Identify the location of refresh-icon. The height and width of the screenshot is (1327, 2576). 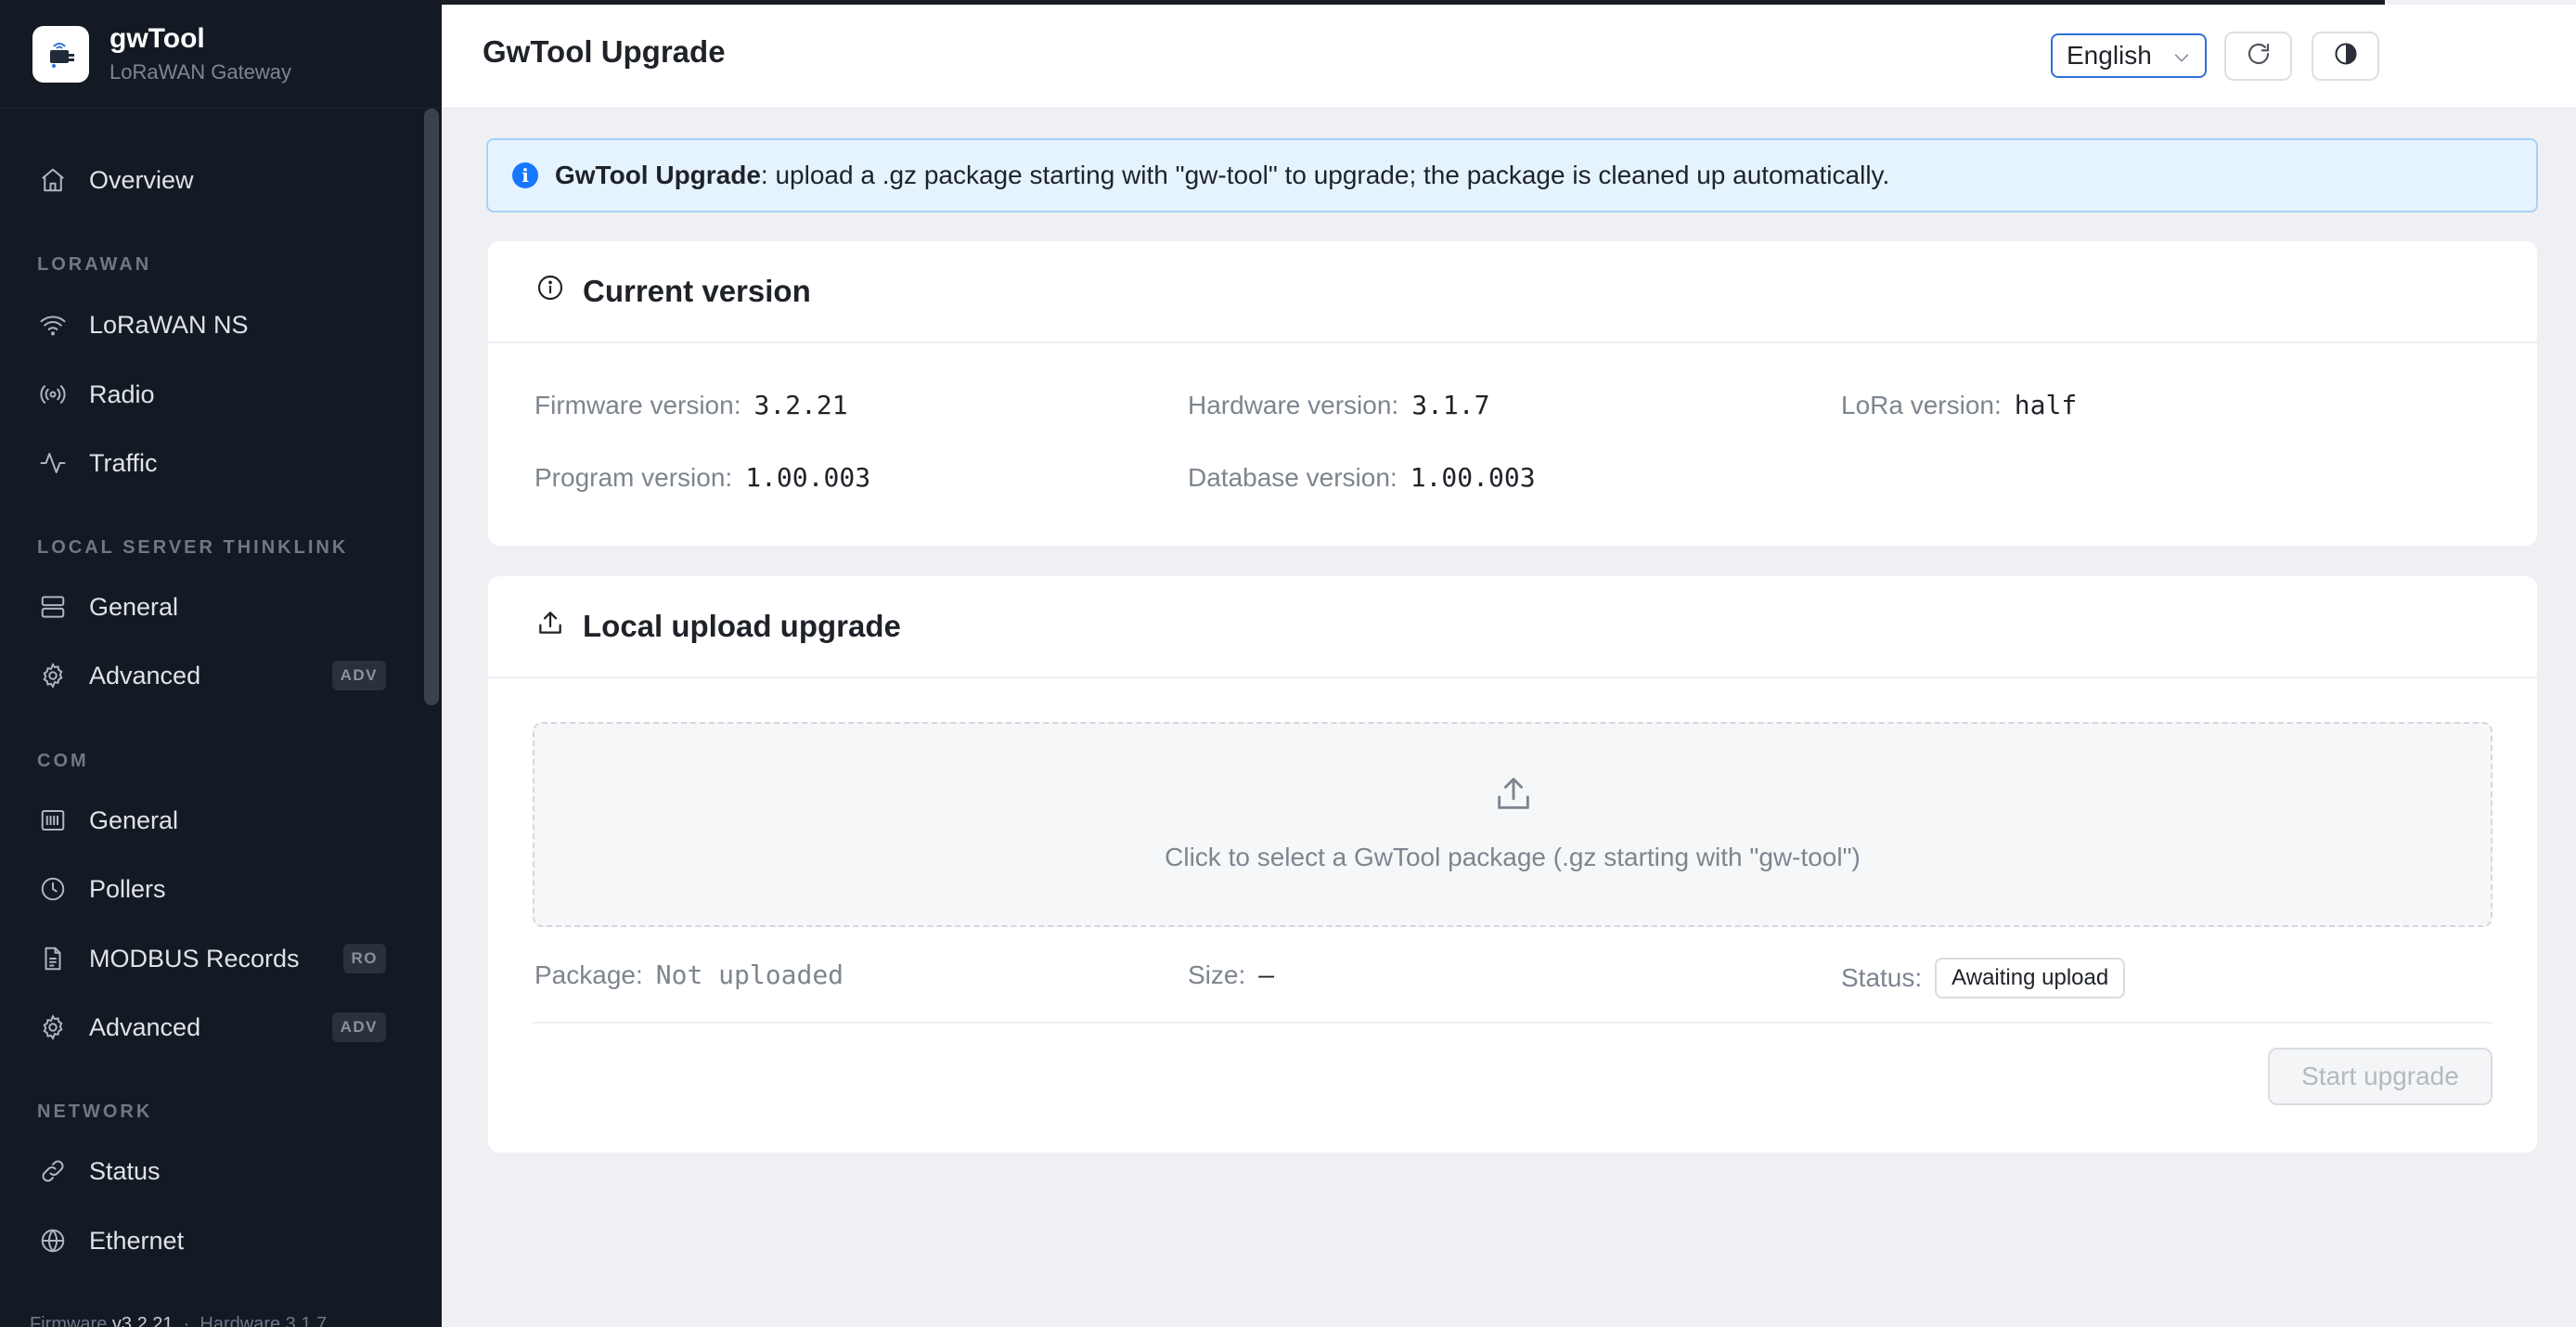
(2259, 56).